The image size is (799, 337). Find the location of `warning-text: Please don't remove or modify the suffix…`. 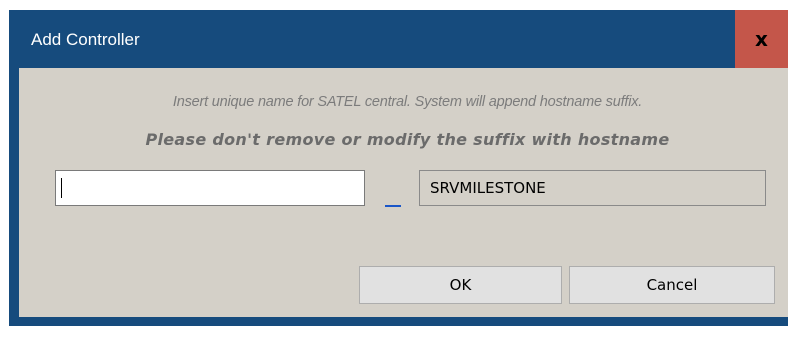

warning-text: Please don't remove or modify the suffix… is located at coordinates (407, 139).